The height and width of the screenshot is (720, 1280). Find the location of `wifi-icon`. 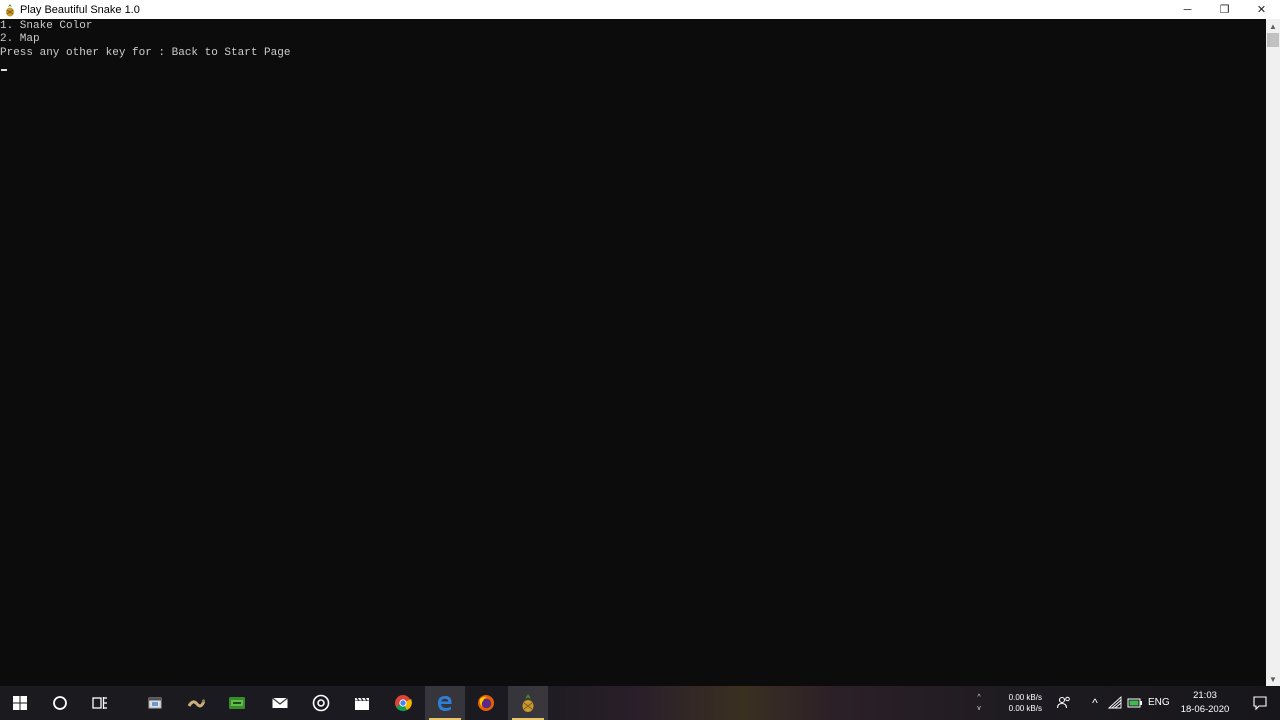

wifi-icon is located at coordinates (1115, 702).